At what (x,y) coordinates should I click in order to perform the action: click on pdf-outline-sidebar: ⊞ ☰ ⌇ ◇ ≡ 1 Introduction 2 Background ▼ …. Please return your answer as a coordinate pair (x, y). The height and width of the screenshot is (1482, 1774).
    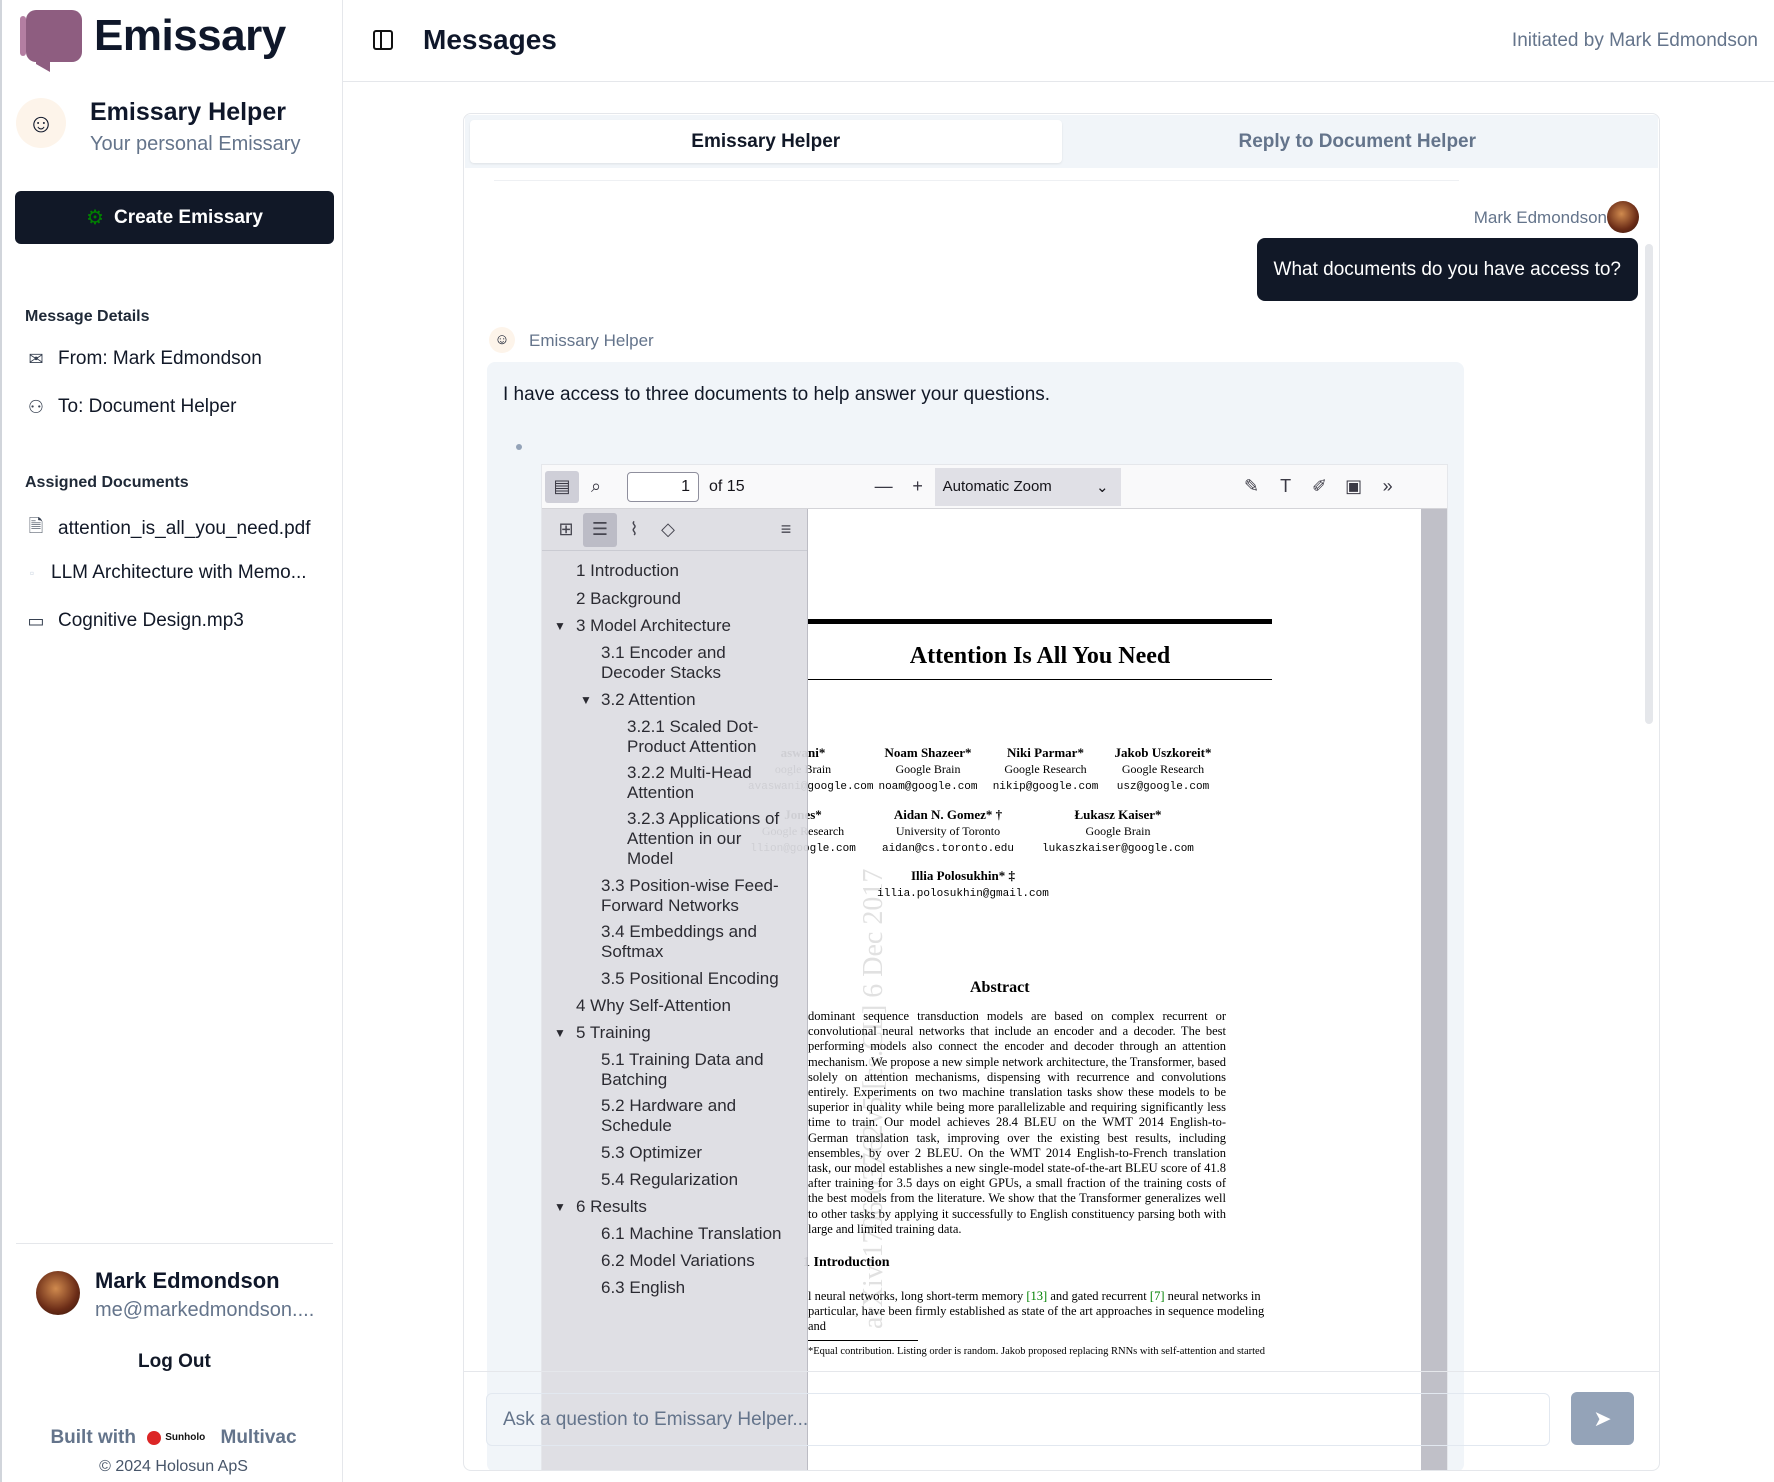
    Looking at the image, I should click on (675, 989).